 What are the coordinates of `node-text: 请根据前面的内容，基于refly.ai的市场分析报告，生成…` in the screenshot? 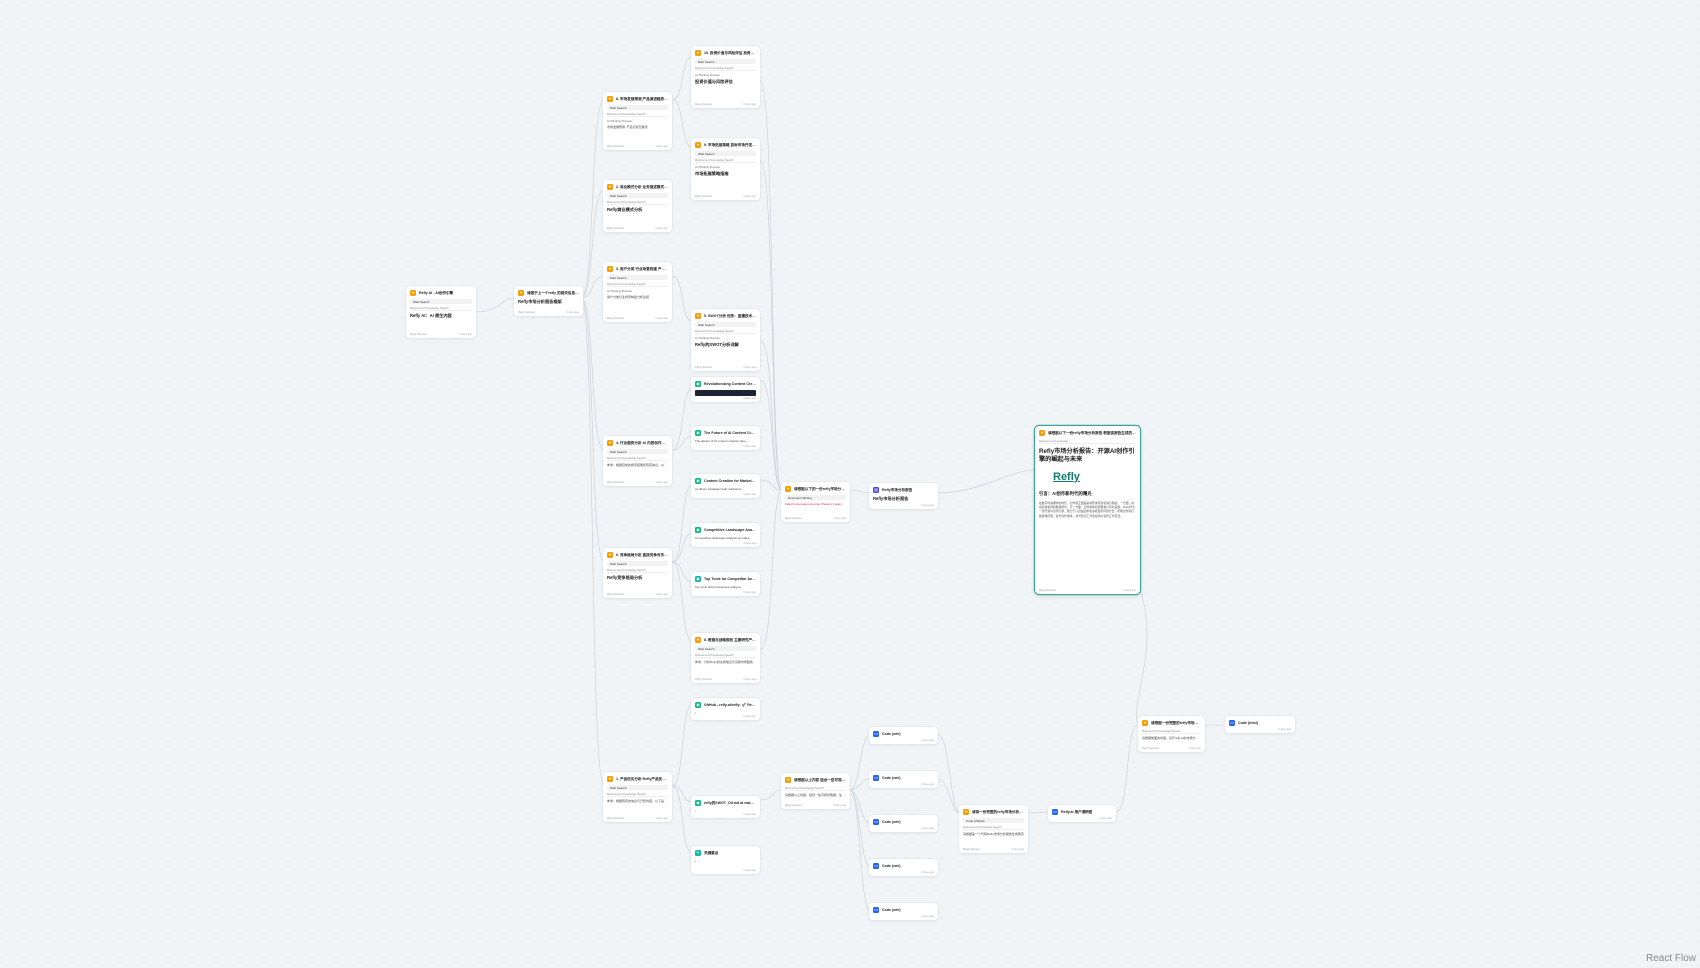 It's located at (1171, 738).